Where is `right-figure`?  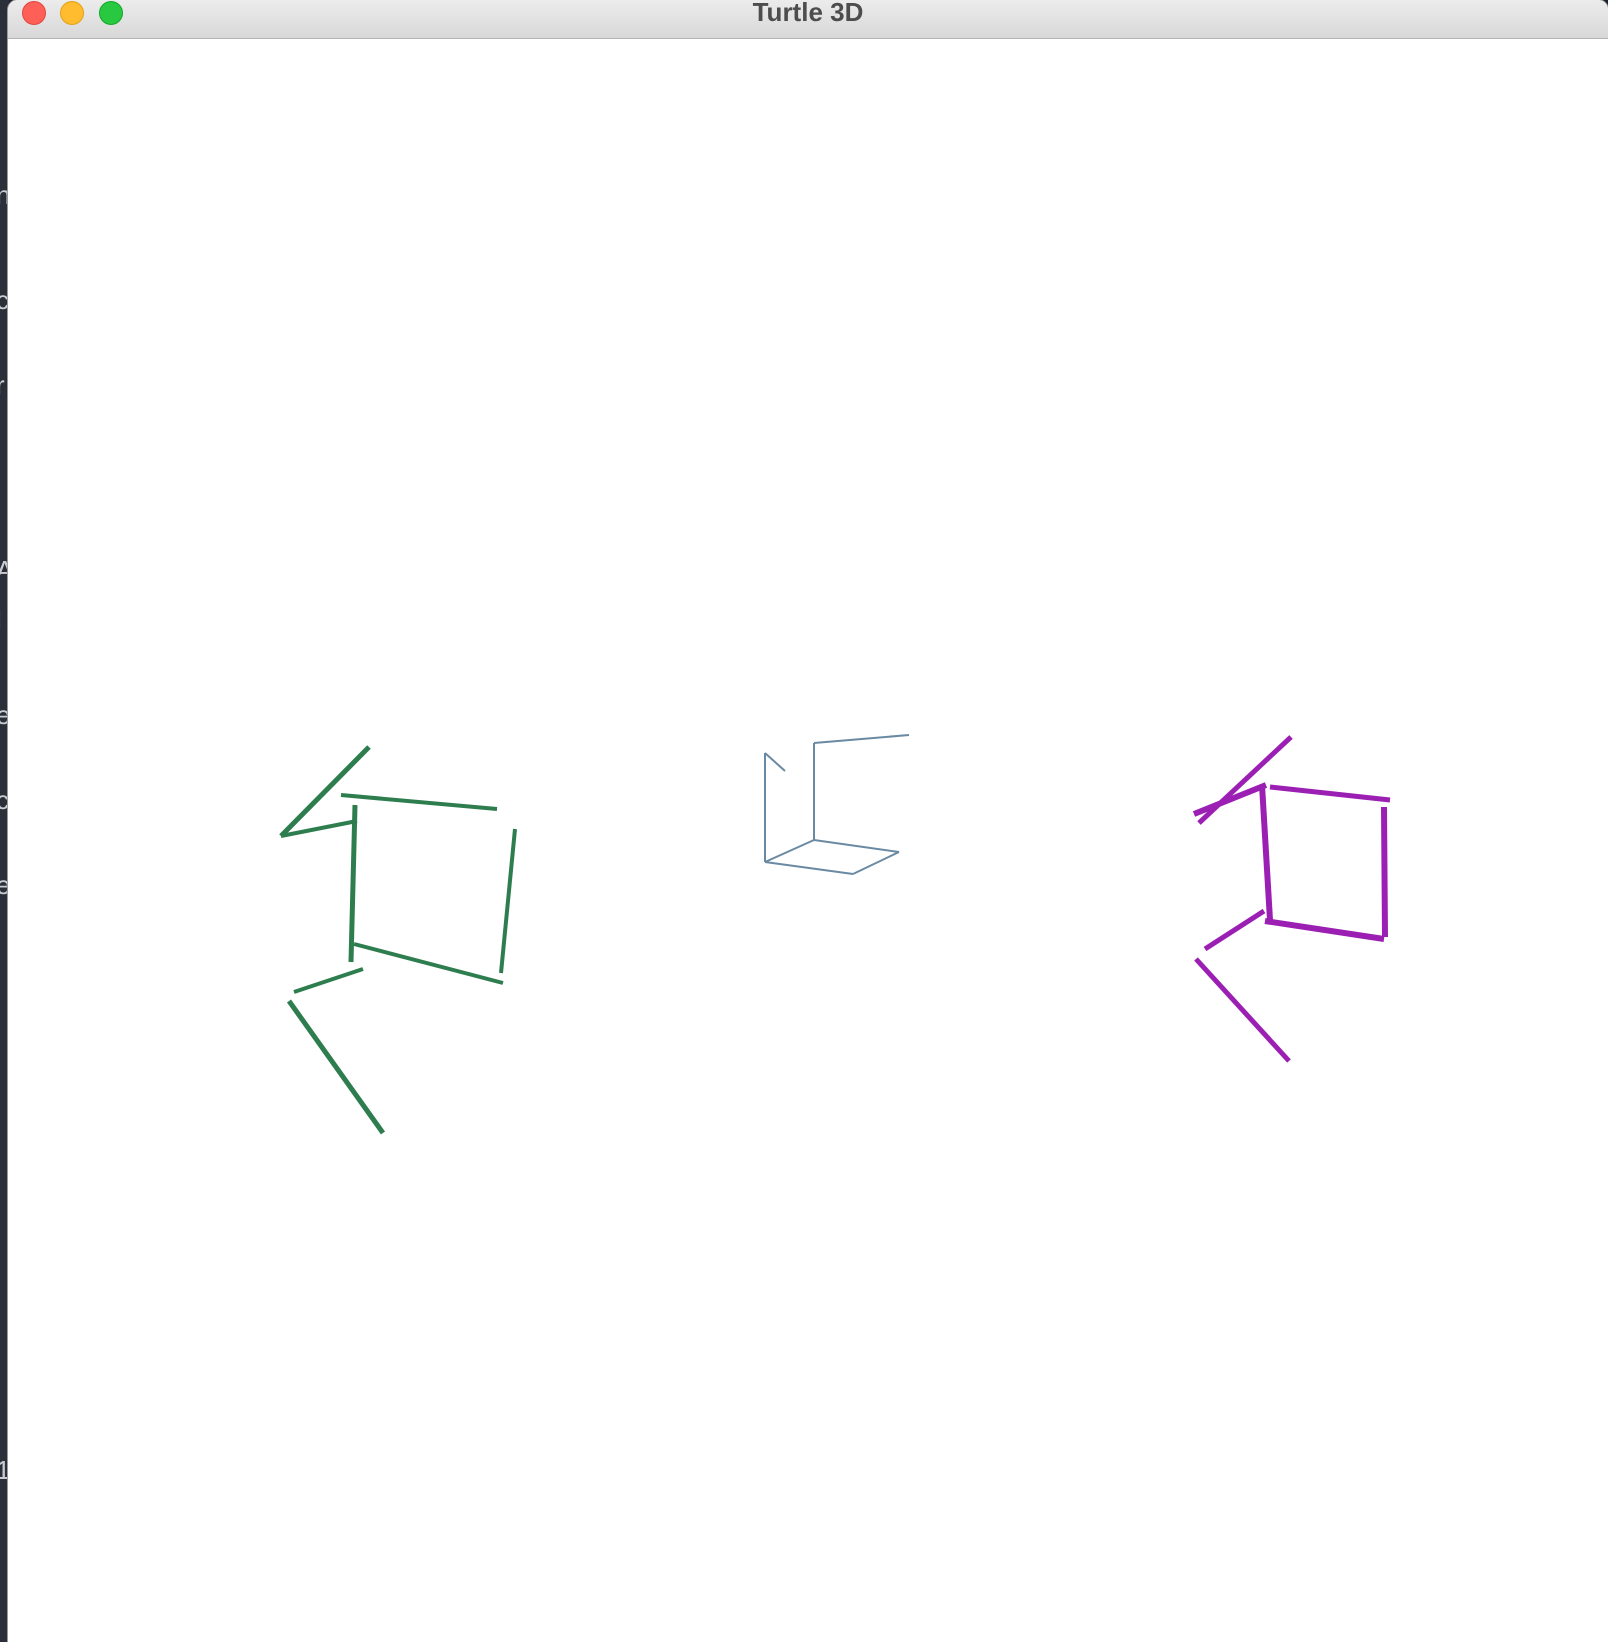 right-figure is located at coordinates (1291, 899).